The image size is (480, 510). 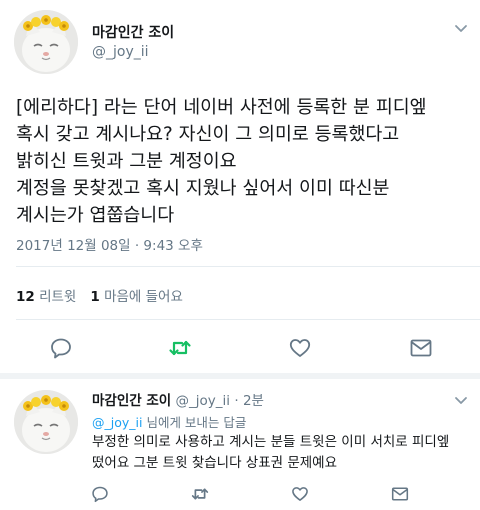 I want to click on tweet-text-line: [에리하다] 라는 단어 네이버 사전에 등록한 분 피디엪, so click(x=221, y=107).